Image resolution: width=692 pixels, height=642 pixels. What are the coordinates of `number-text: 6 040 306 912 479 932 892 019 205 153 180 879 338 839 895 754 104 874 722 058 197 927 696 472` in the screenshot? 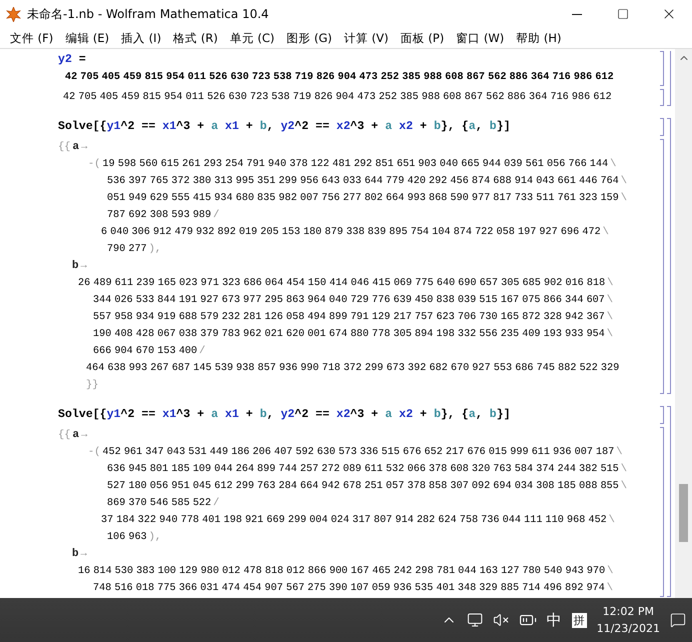 It's located at (351, 233).